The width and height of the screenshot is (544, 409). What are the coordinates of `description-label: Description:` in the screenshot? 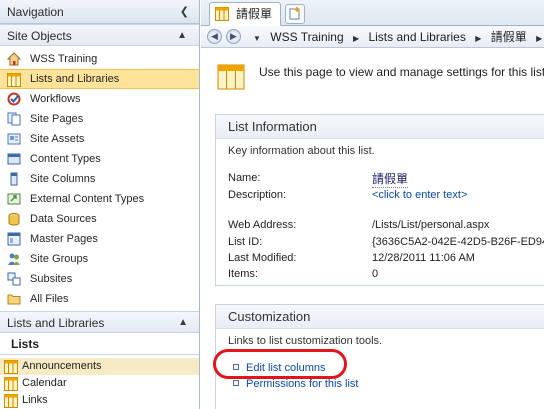 It's located at (257, 195).